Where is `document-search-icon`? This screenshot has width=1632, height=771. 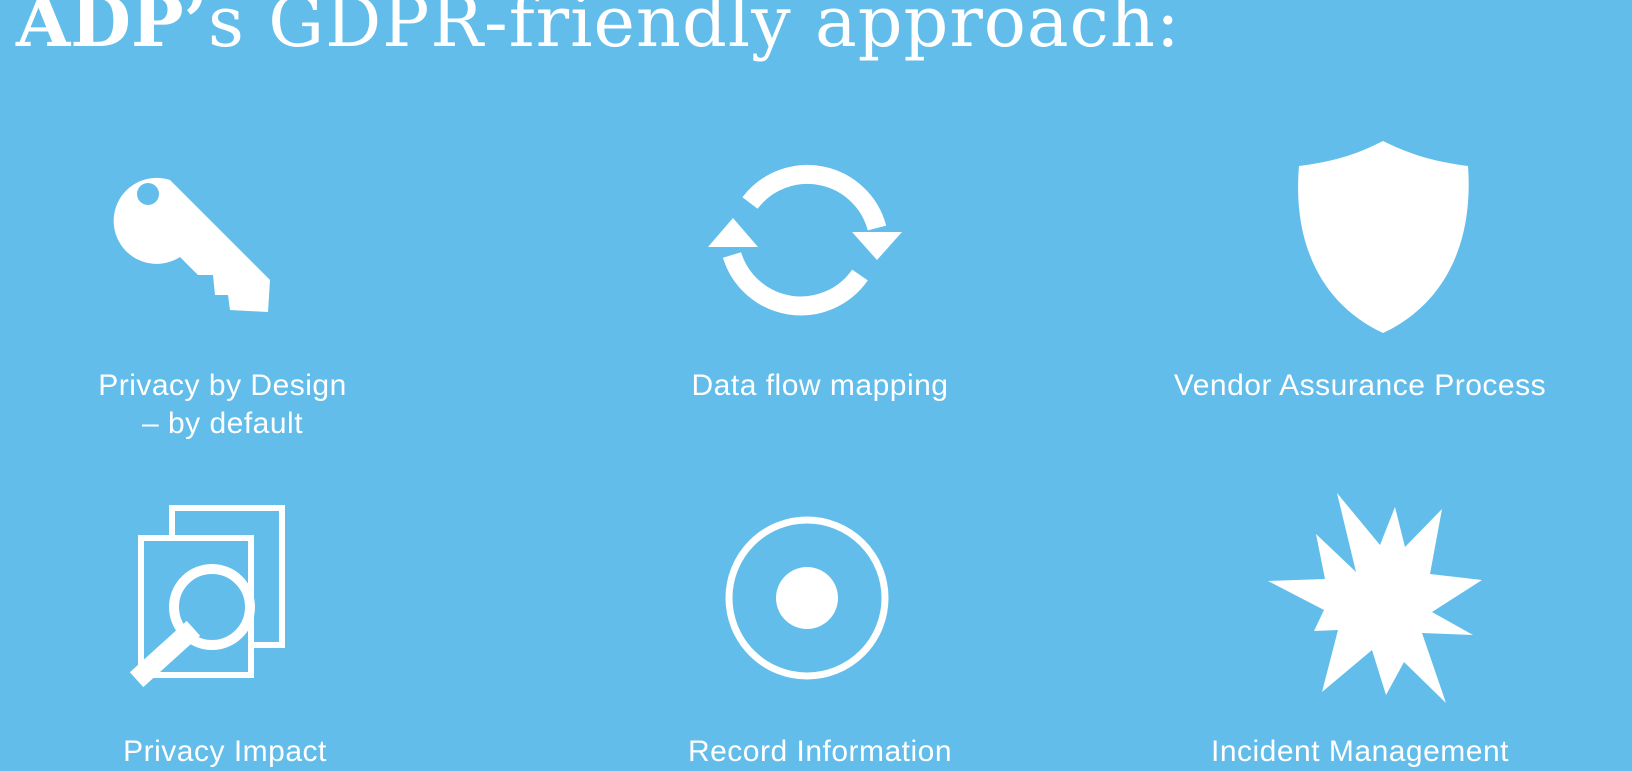 document-search-icon is located at coordinates (207, 596).